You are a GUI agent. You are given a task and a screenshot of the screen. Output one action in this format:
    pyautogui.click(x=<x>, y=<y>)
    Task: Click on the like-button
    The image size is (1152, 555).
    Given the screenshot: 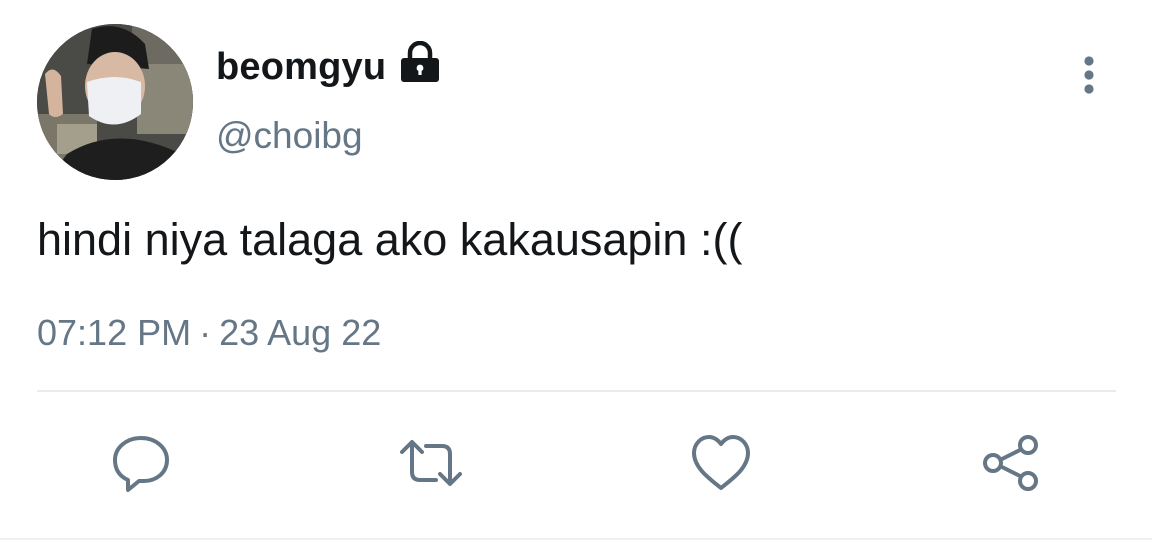 What is the action you would take?
    pyautogui.click(x=721, y=463)
    